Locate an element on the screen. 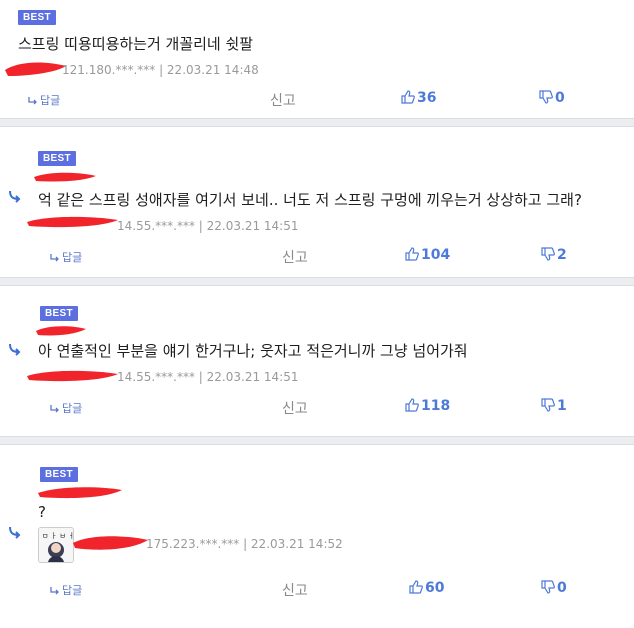 This screenshot has height=628, width=634. svg-text: ㅁ ㅏ ㅂ ㅓ is located at coordinates (57, 536).